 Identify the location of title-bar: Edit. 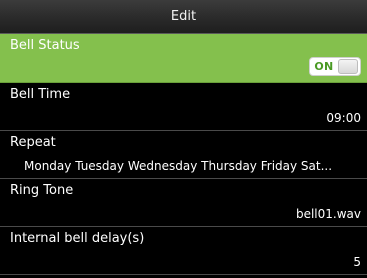
(183, 17).